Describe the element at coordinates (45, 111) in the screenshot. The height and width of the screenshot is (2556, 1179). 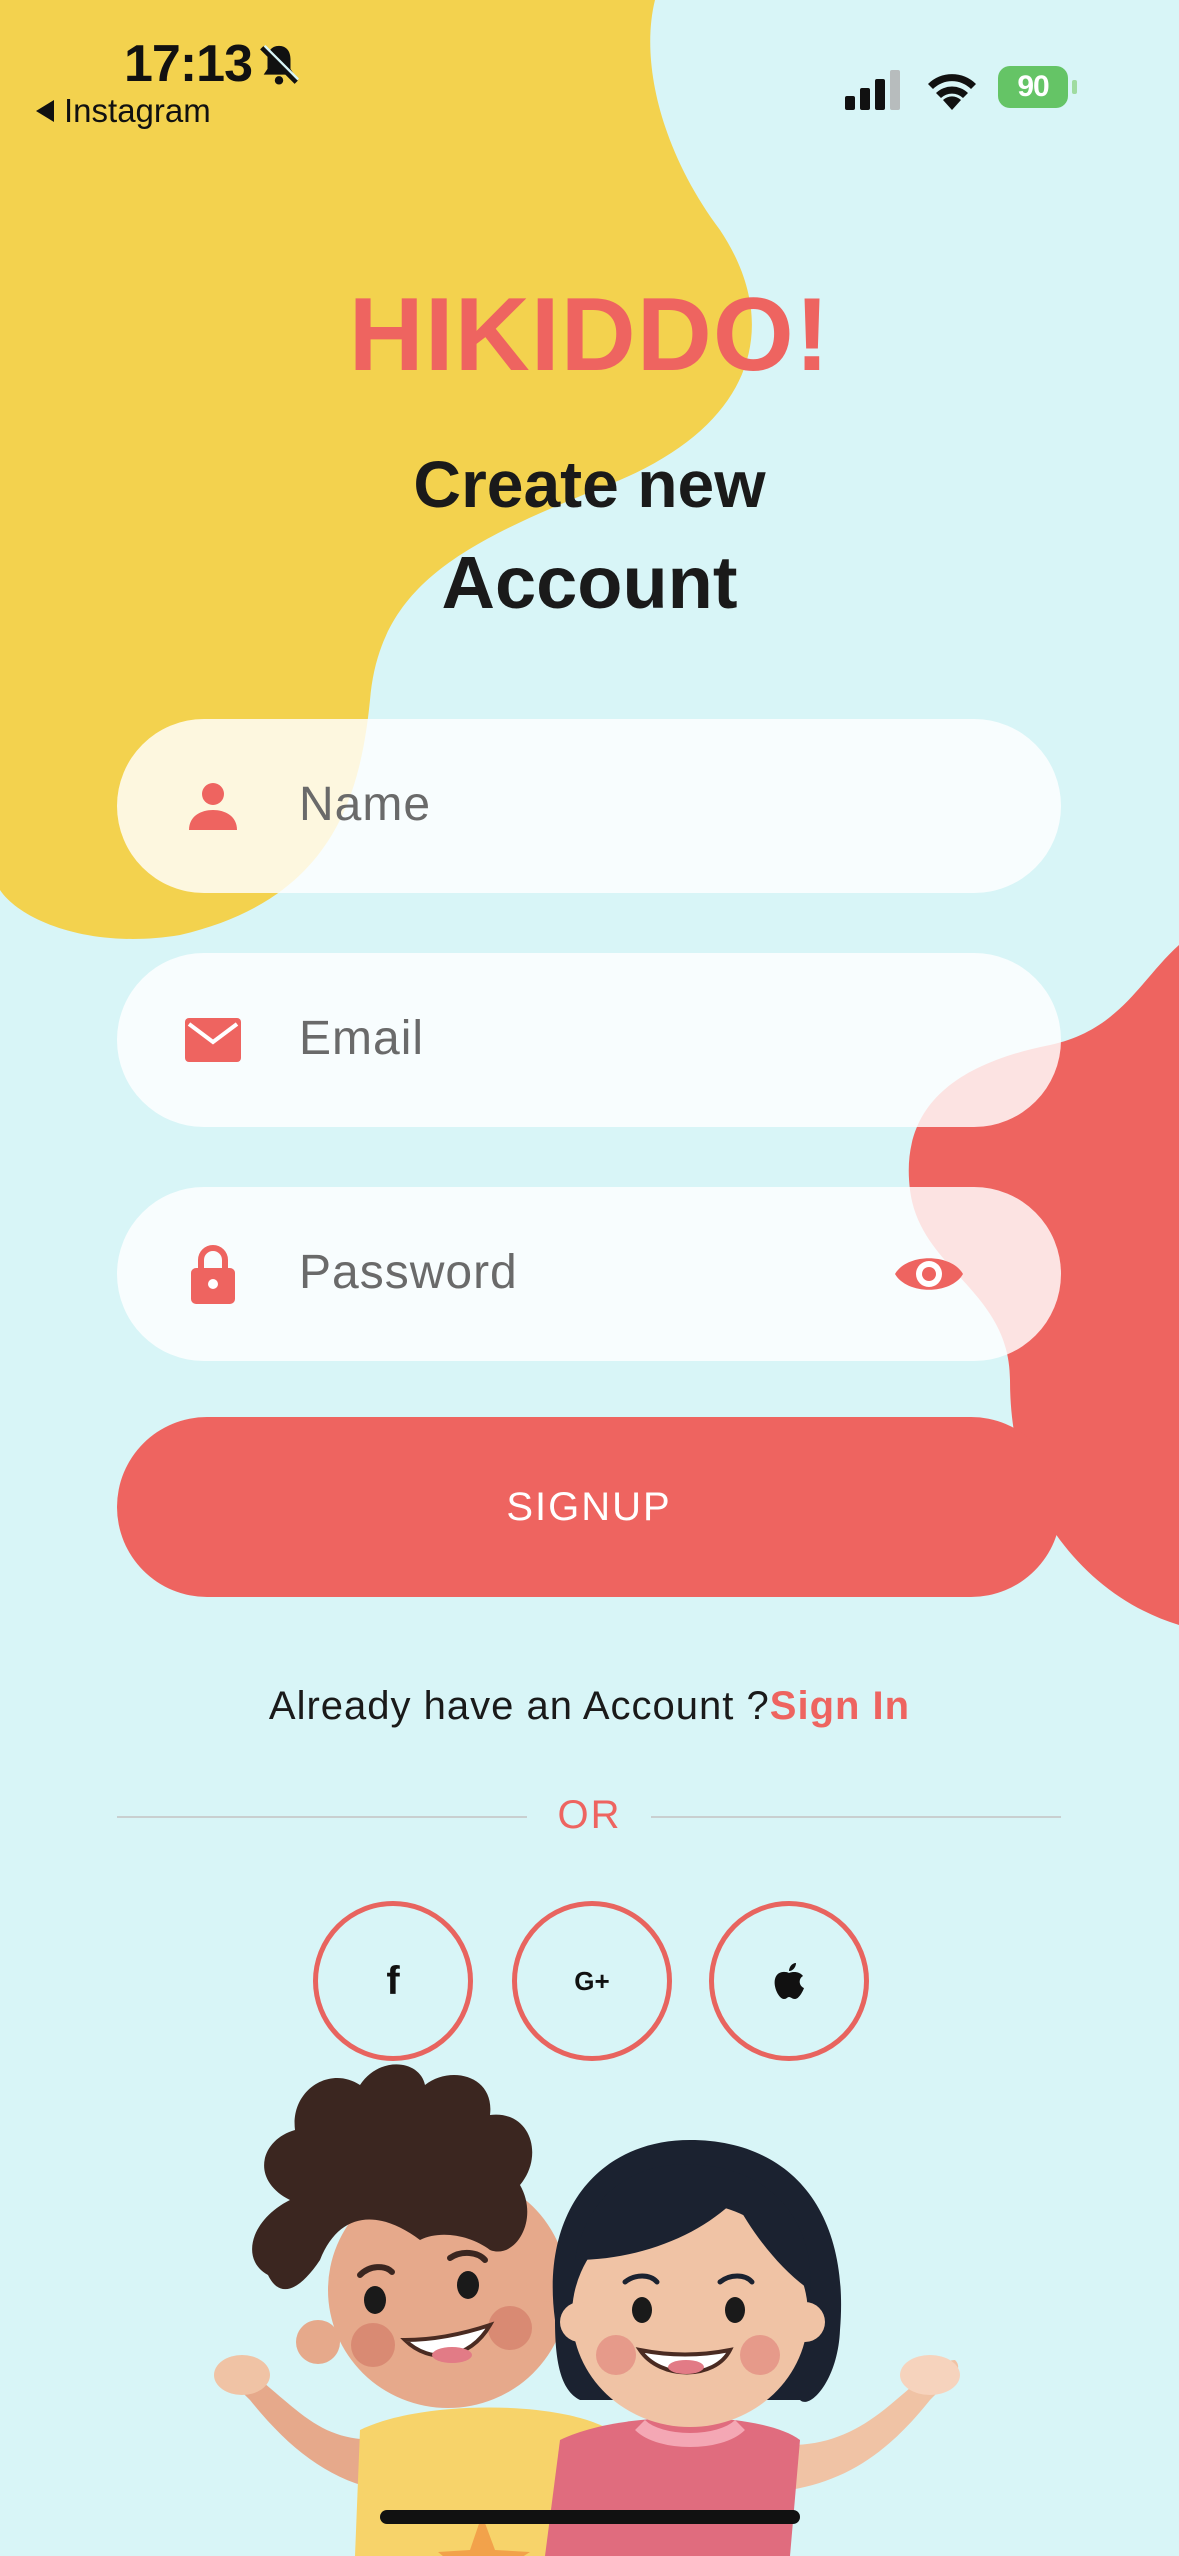
I see `back-triangle-icon` at that location.